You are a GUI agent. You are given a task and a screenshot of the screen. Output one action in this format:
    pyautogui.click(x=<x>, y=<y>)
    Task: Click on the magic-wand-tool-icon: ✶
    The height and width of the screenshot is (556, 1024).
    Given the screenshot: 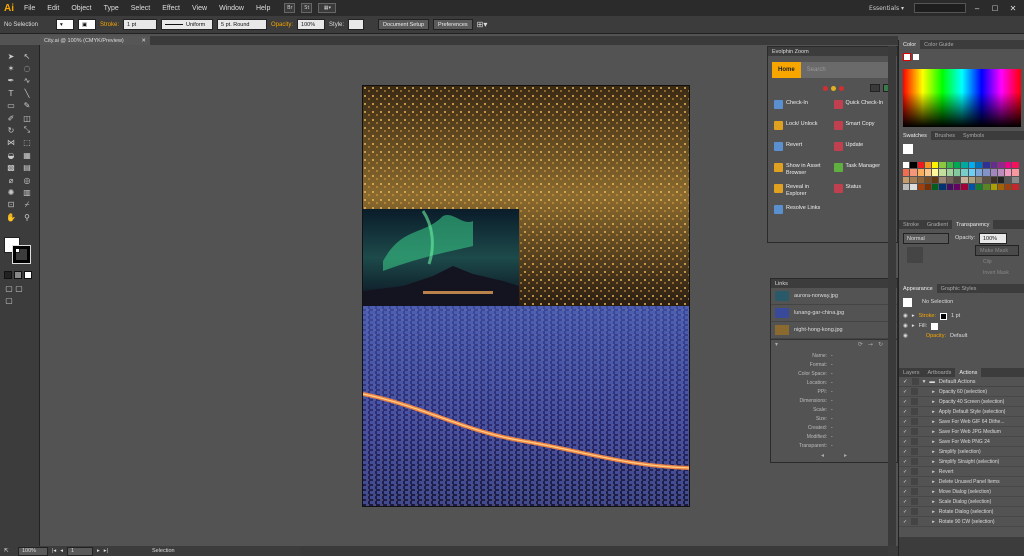 What is the action you would take?
    pyautogui.click(x=11, y=68)
    